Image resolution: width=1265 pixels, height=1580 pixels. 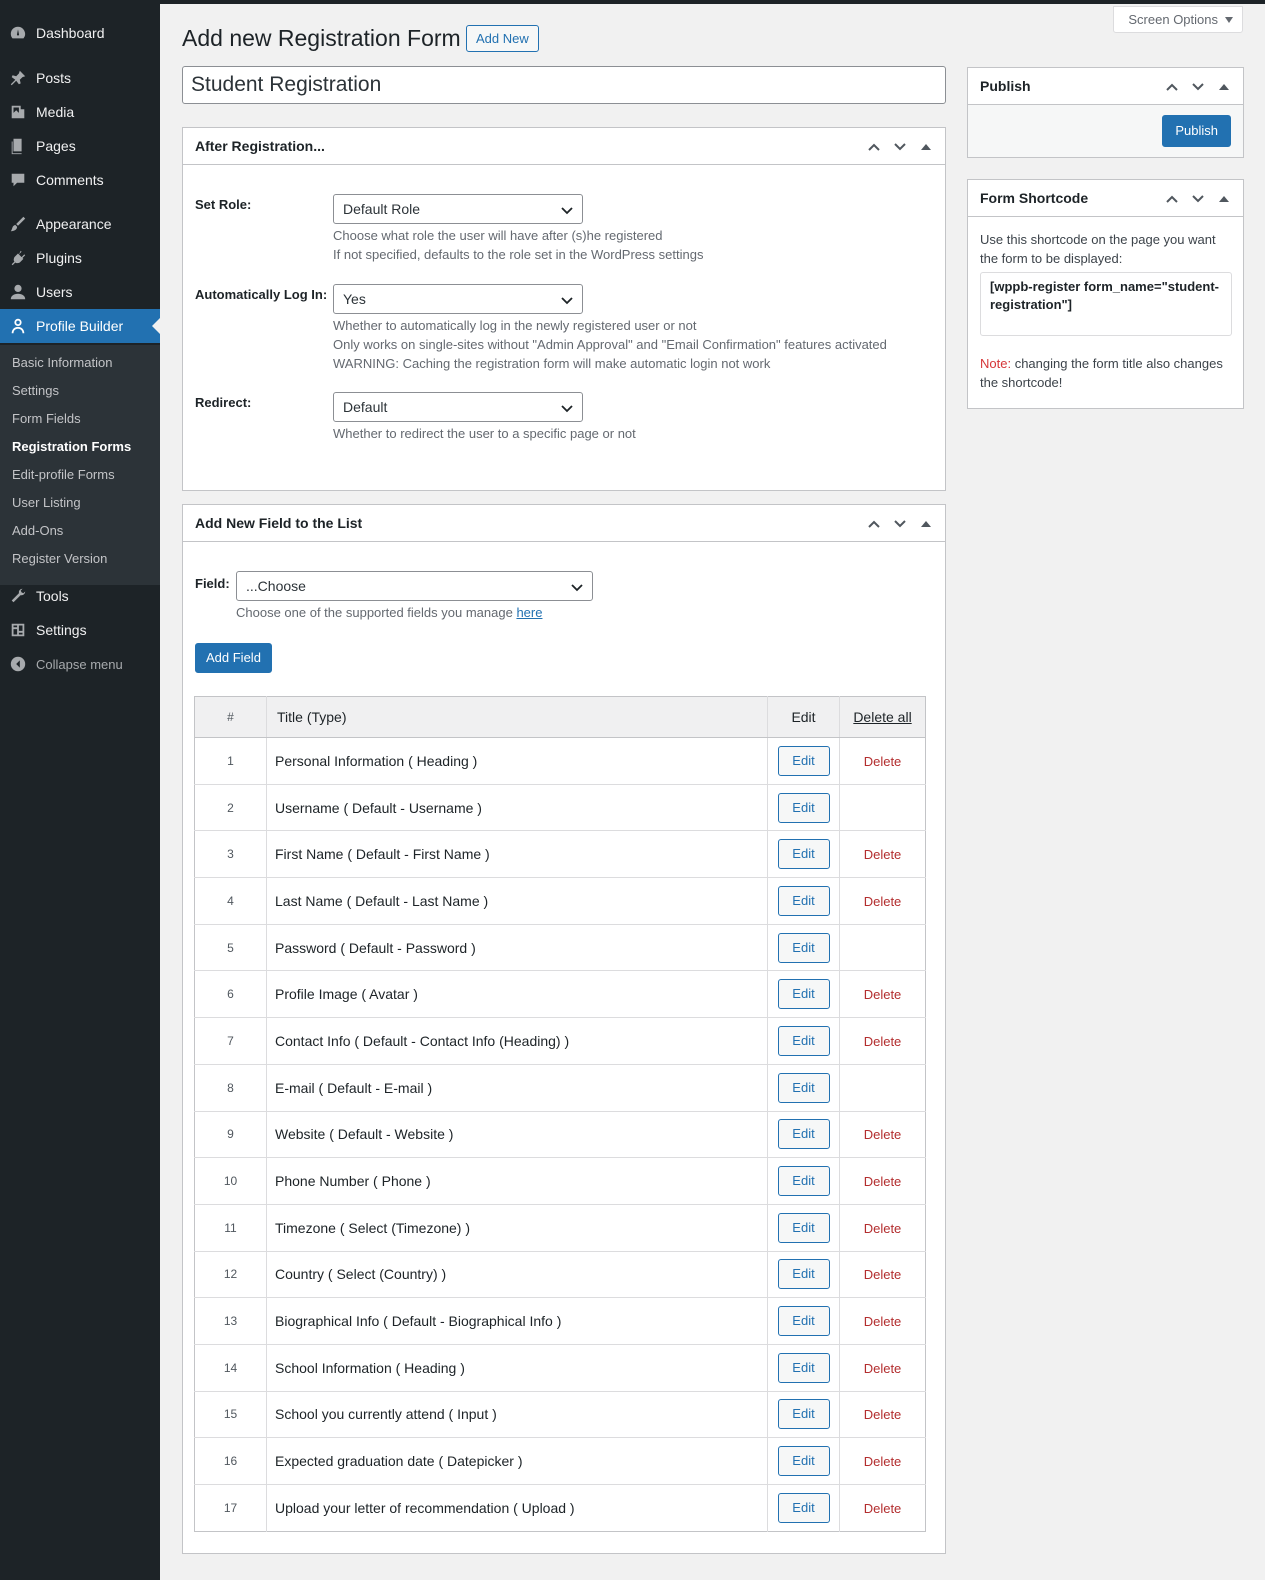 I want to click on delete-all-label: Delete all, so click(x=882, y=717).